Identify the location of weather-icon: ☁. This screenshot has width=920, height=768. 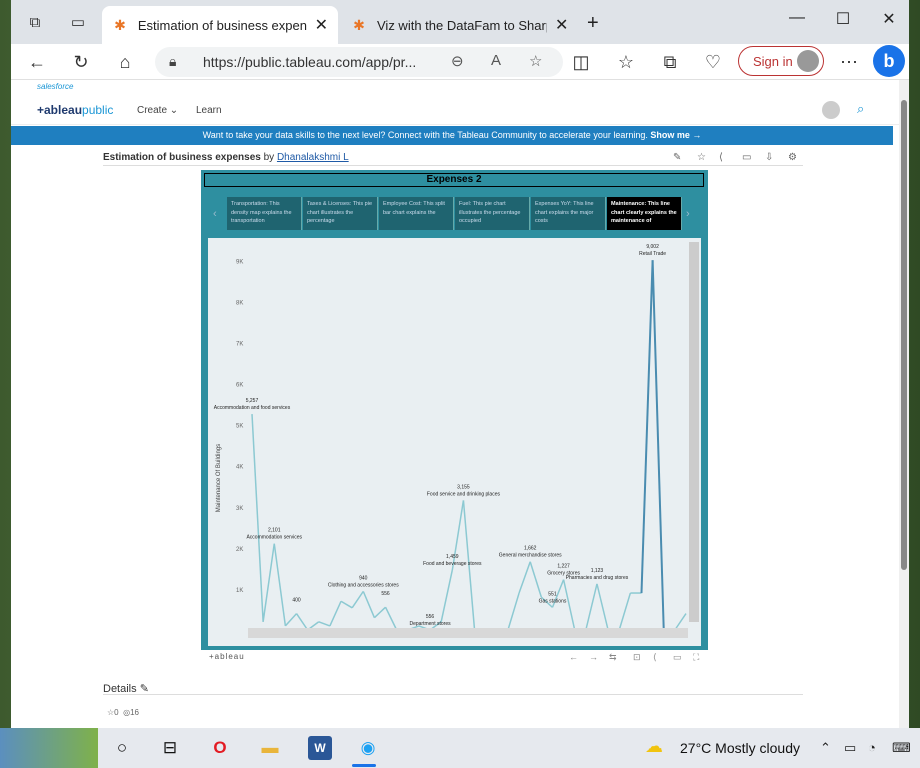
(654, 746).